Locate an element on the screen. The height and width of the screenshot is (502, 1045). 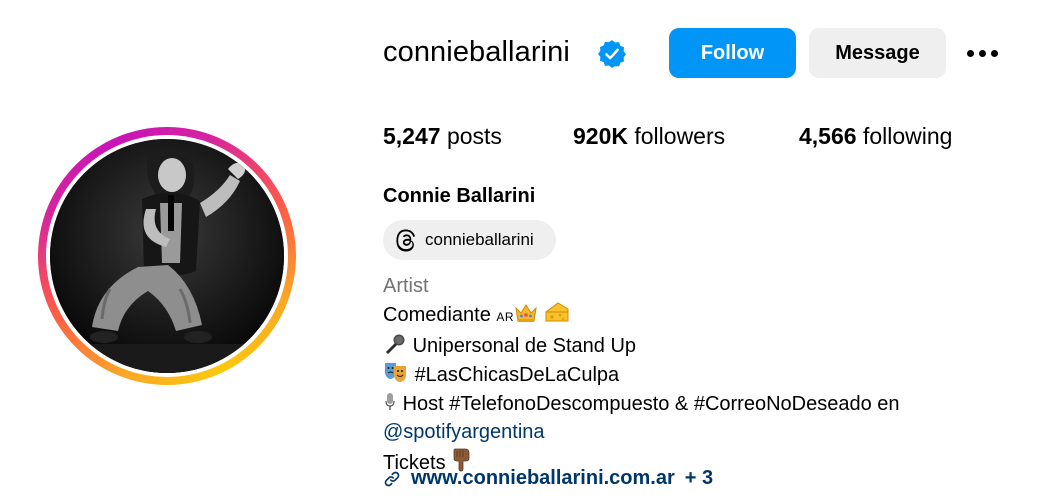
threads-handle: connieballarini is located at coordinates (479, 239).